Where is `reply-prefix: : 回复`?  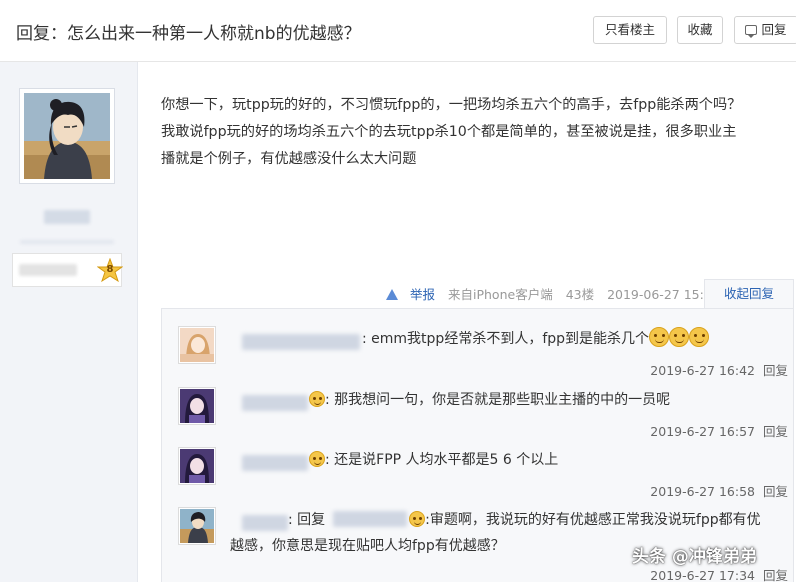 reply-prefix: : 回复 is located at coordinates (307, 520).